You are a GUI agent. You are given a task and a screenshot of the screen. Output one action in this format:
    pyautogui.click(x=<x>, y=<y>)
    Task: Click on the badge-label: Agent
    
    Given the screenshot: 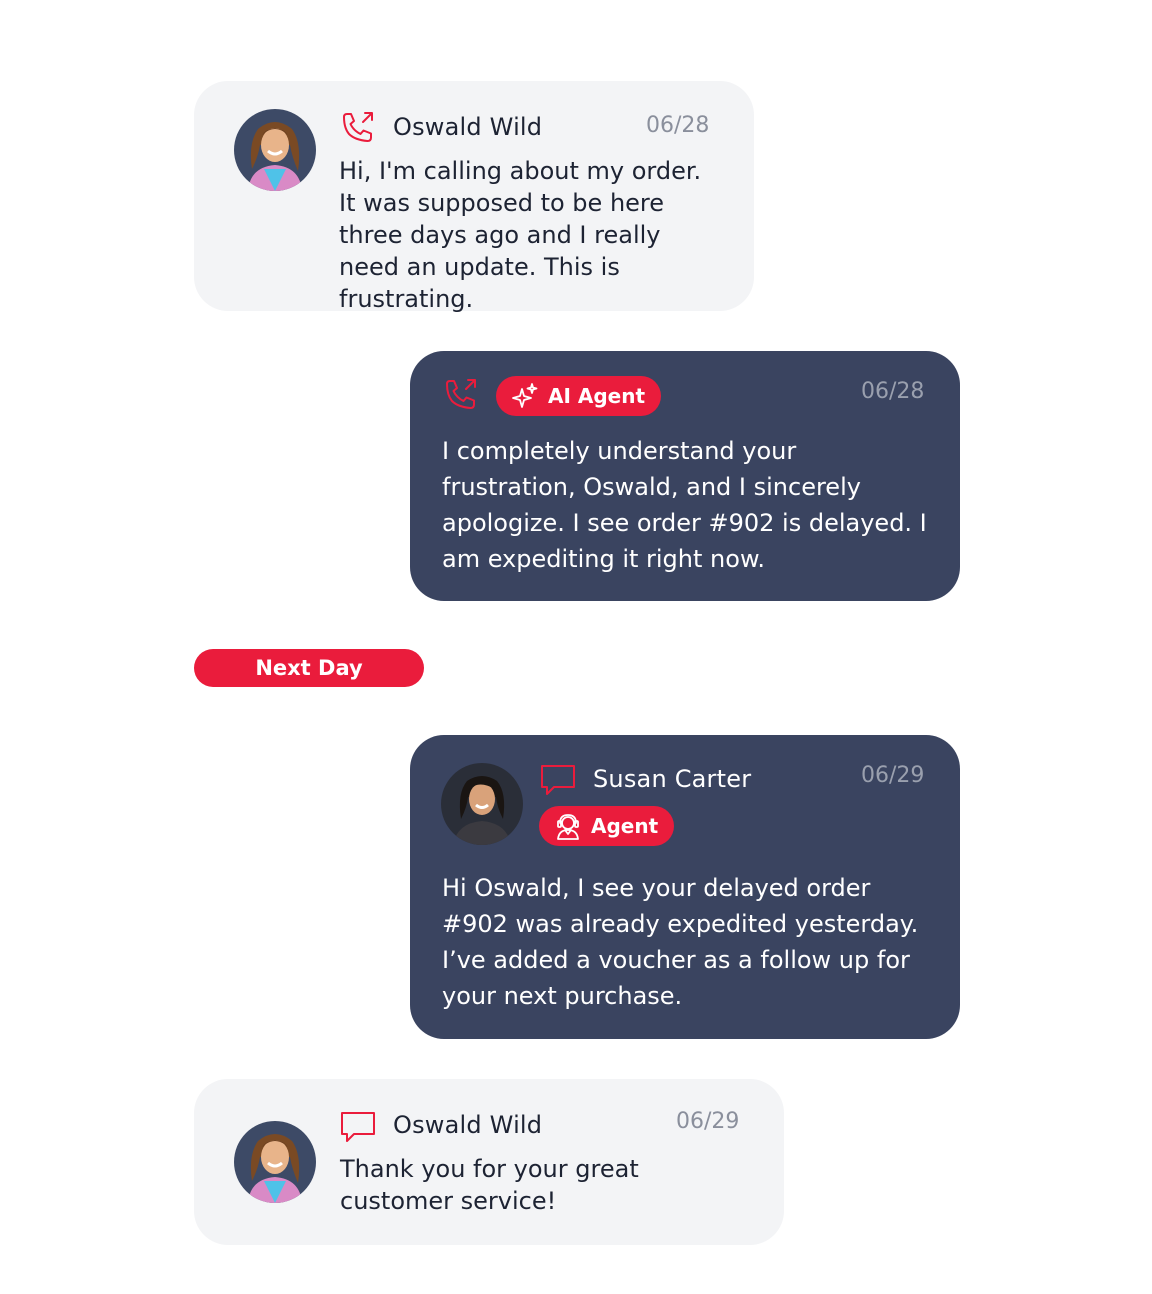 What is the action you would take?
    pyautogui.click(x=625, y=826)
    